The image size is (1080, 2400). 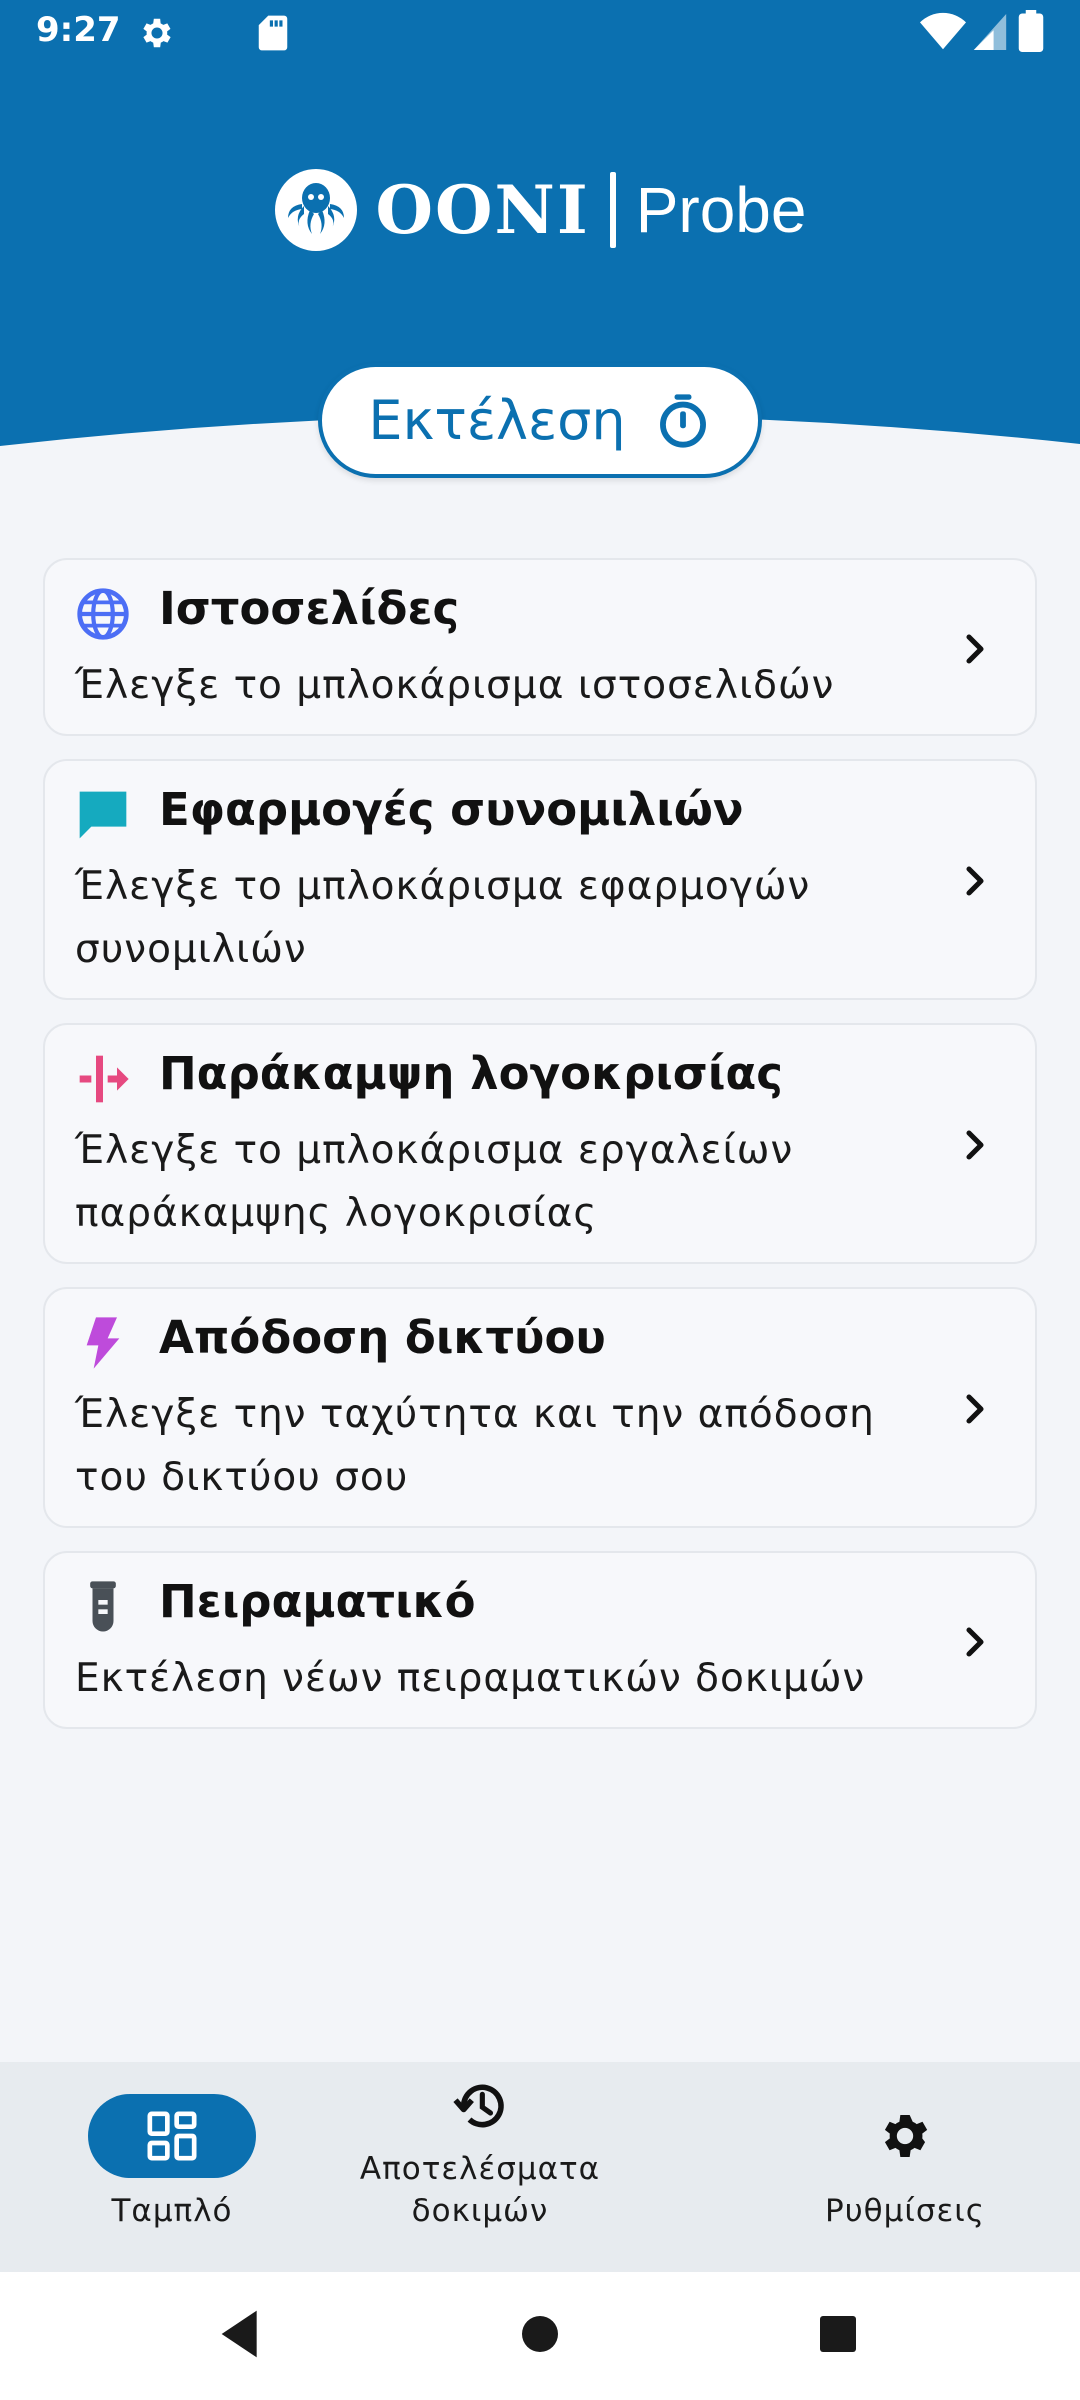 I want to click on brand-product: Probe, so click(x=721, y=210).